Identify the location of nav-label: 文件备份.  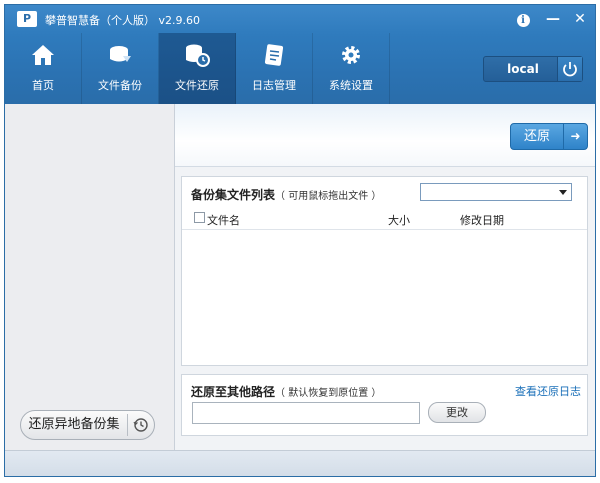
(120, 85).